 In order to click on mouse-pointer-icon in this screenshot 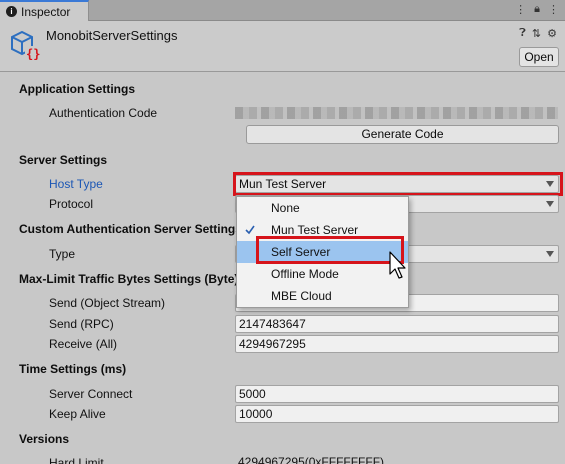, I will do `click(397, 265)`.